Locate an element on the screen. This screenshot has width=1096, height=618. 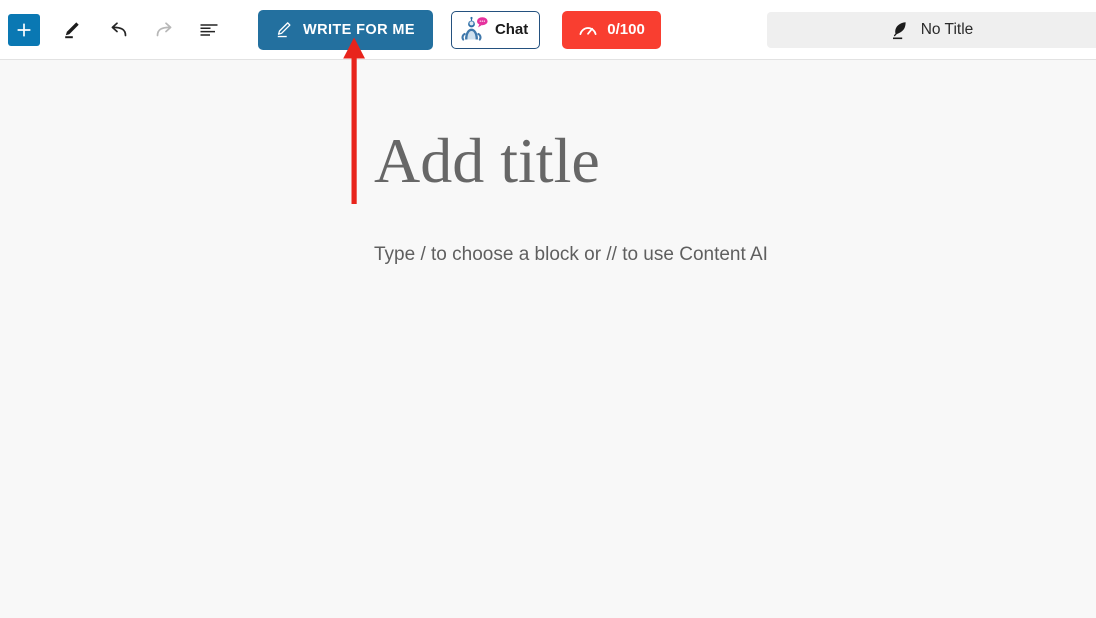
undo-button is located at coordinates (119, 30).